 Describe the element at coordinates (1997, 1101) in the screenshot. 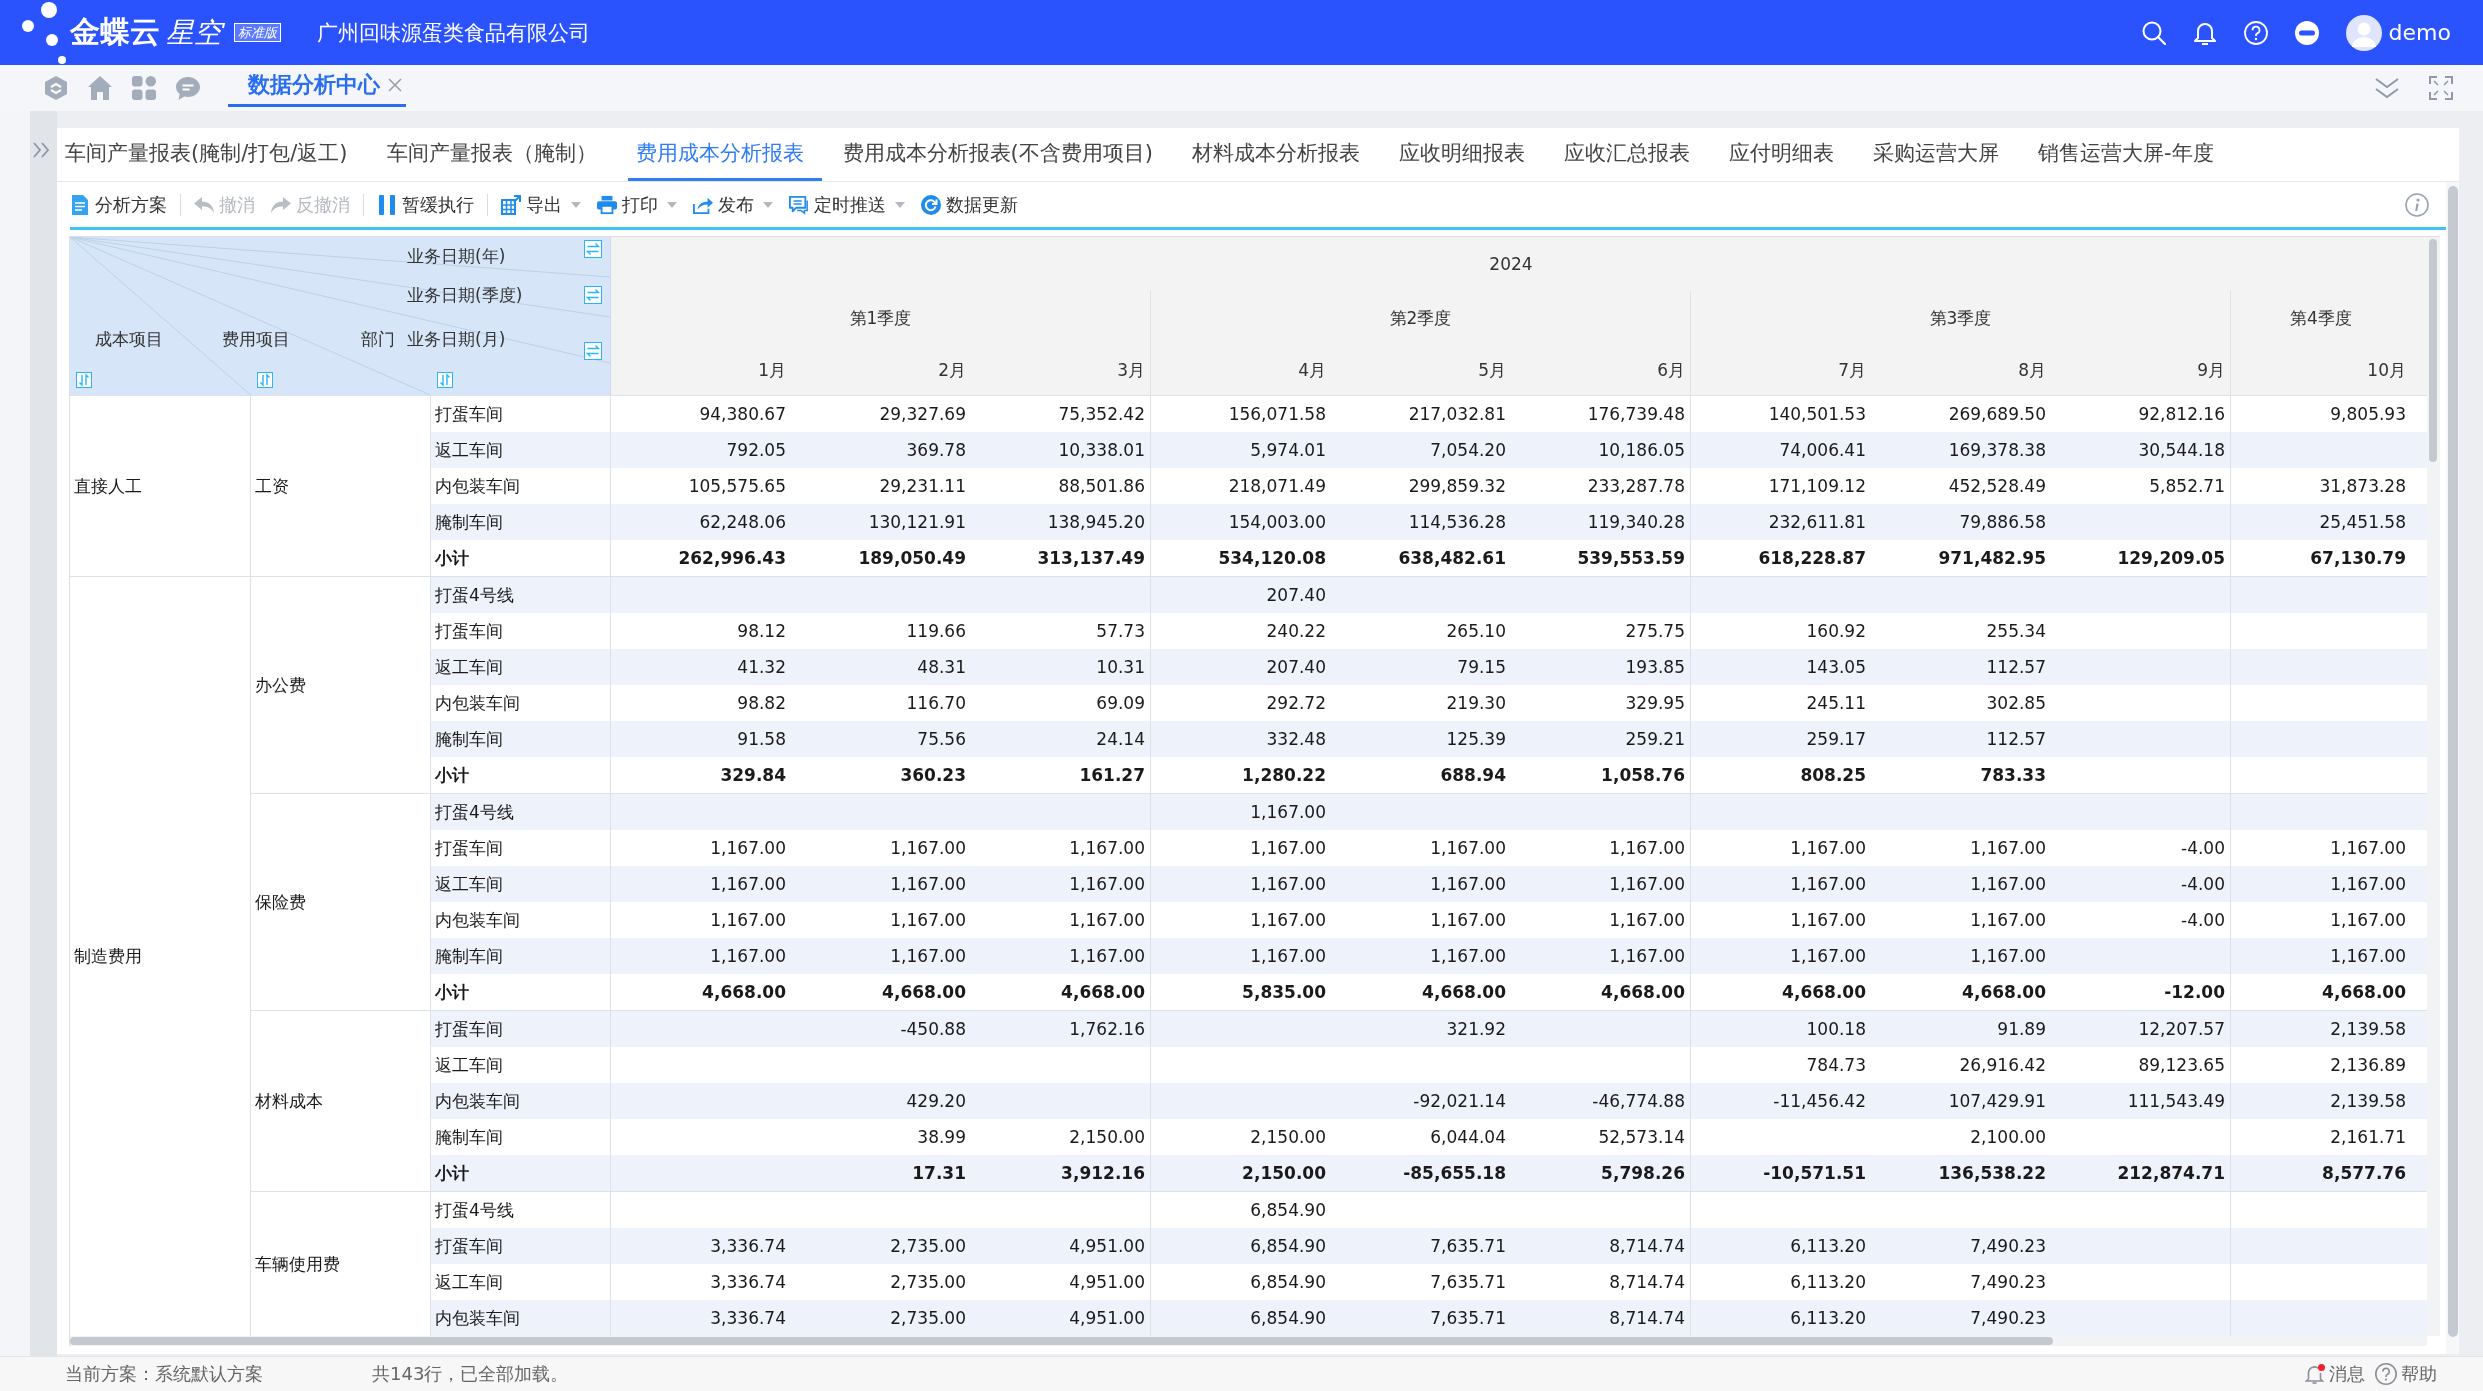

I see `table-cell-text: 107,429.91` at that location.